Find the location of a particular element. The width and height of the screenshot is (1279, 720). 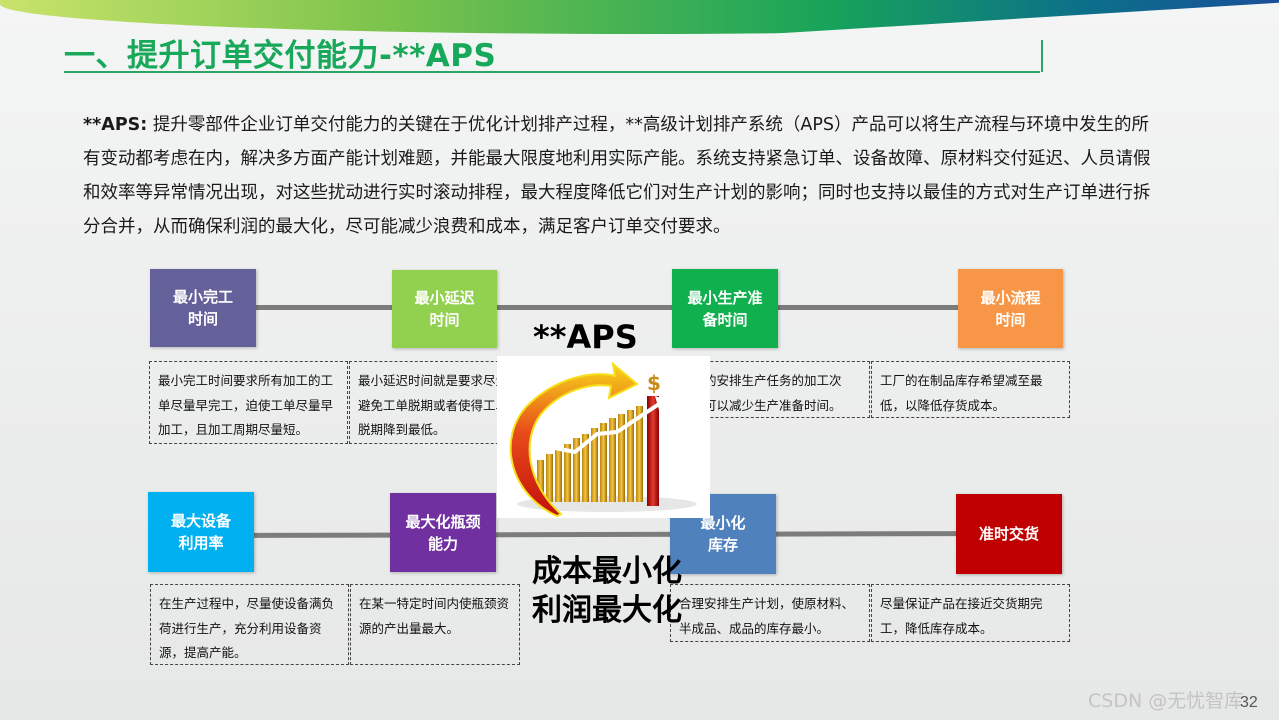

goal-box-min-completion-time: 最小完工 时间 is located at coordinates (203, 308).